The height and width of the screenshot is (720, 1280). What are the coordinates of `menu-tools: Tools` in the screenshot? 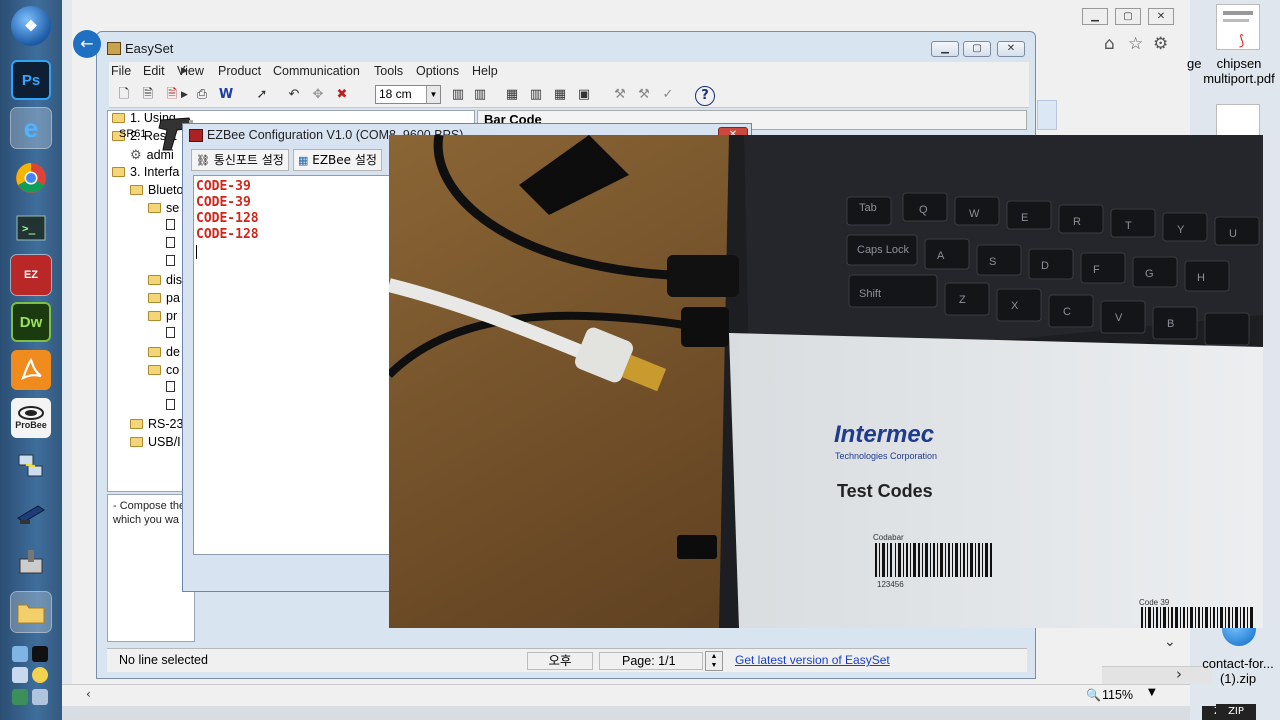 It's located at (388, 71).